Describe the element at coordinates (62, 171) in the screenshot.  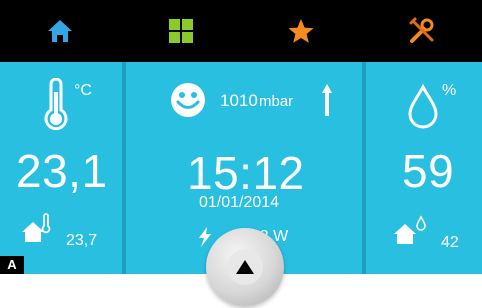
I see `outdoor-temperature-value: 23,1` at that location.